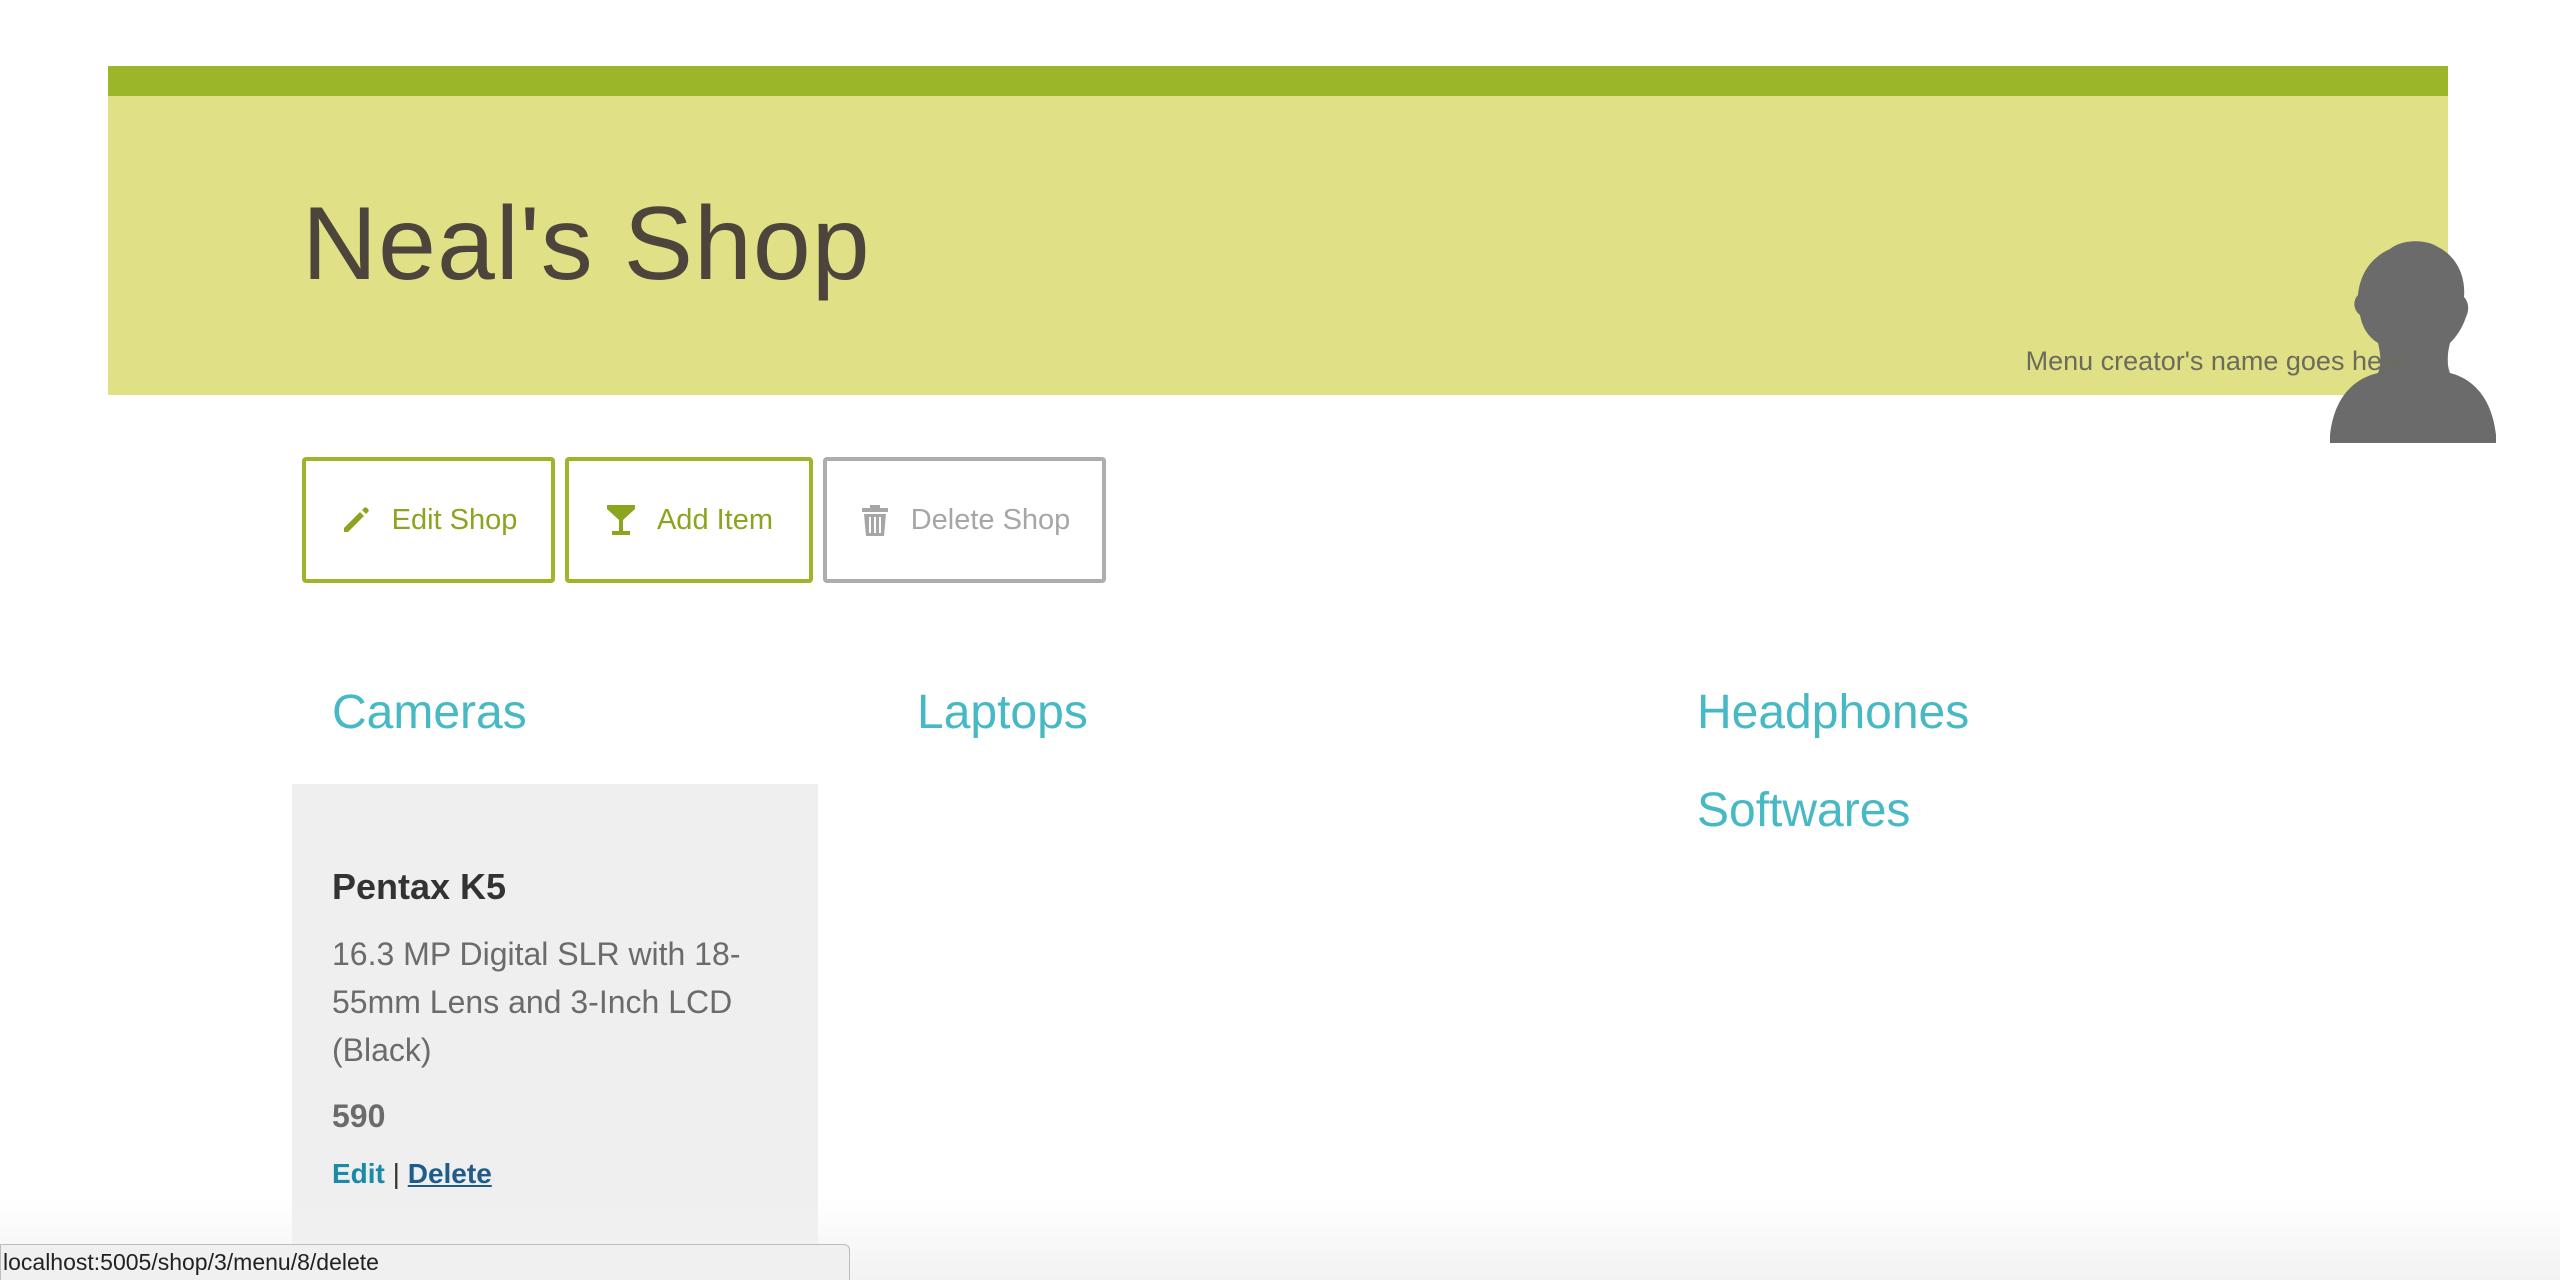 The image size is (2560, 1280). Describe the element at coordinates (419, 886) in the screenshot. I see `item-name: Pentax K5` at that location.